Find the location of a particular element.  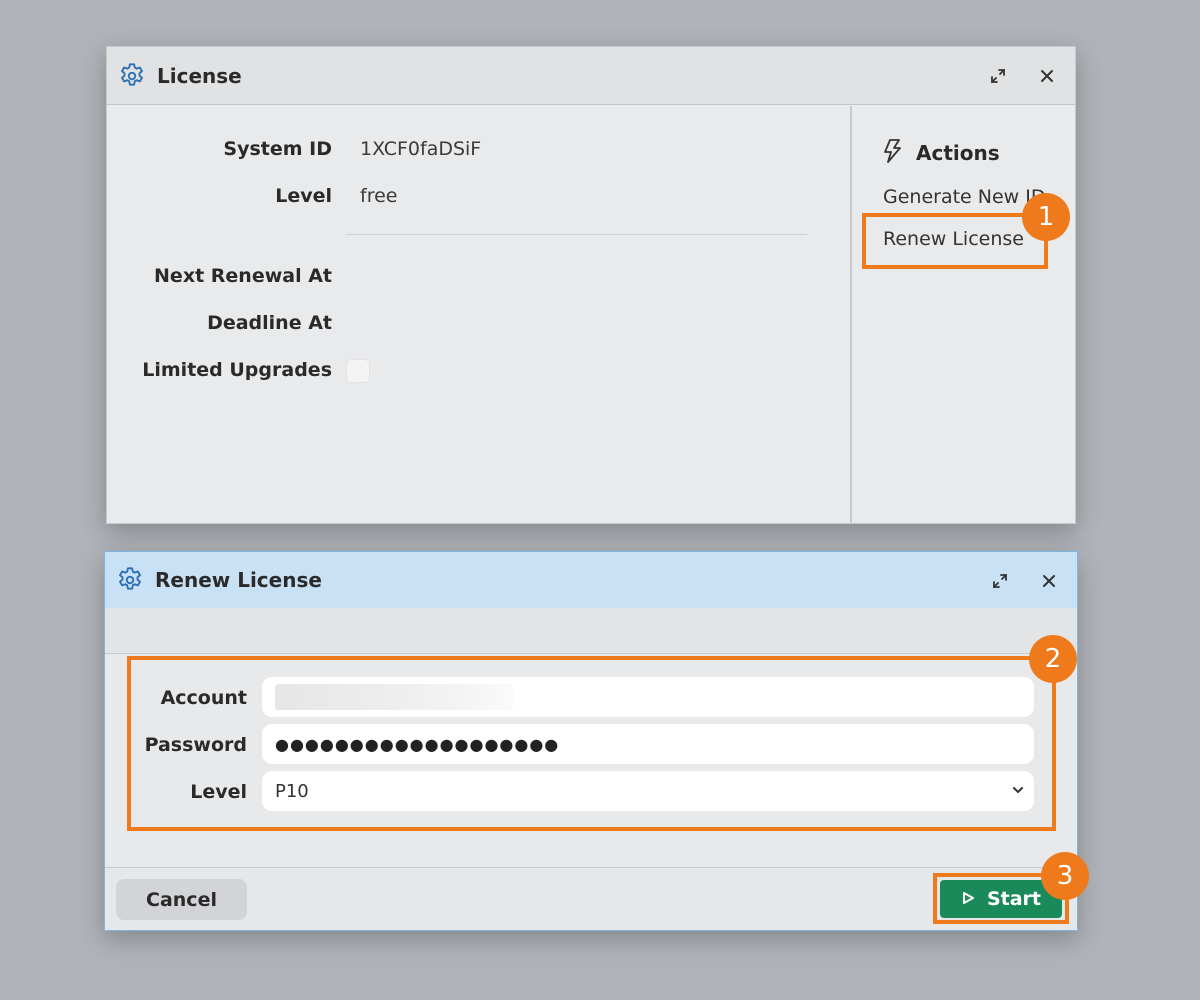

renew-dialog-title: Renew License is located at coordinates (238, 580).